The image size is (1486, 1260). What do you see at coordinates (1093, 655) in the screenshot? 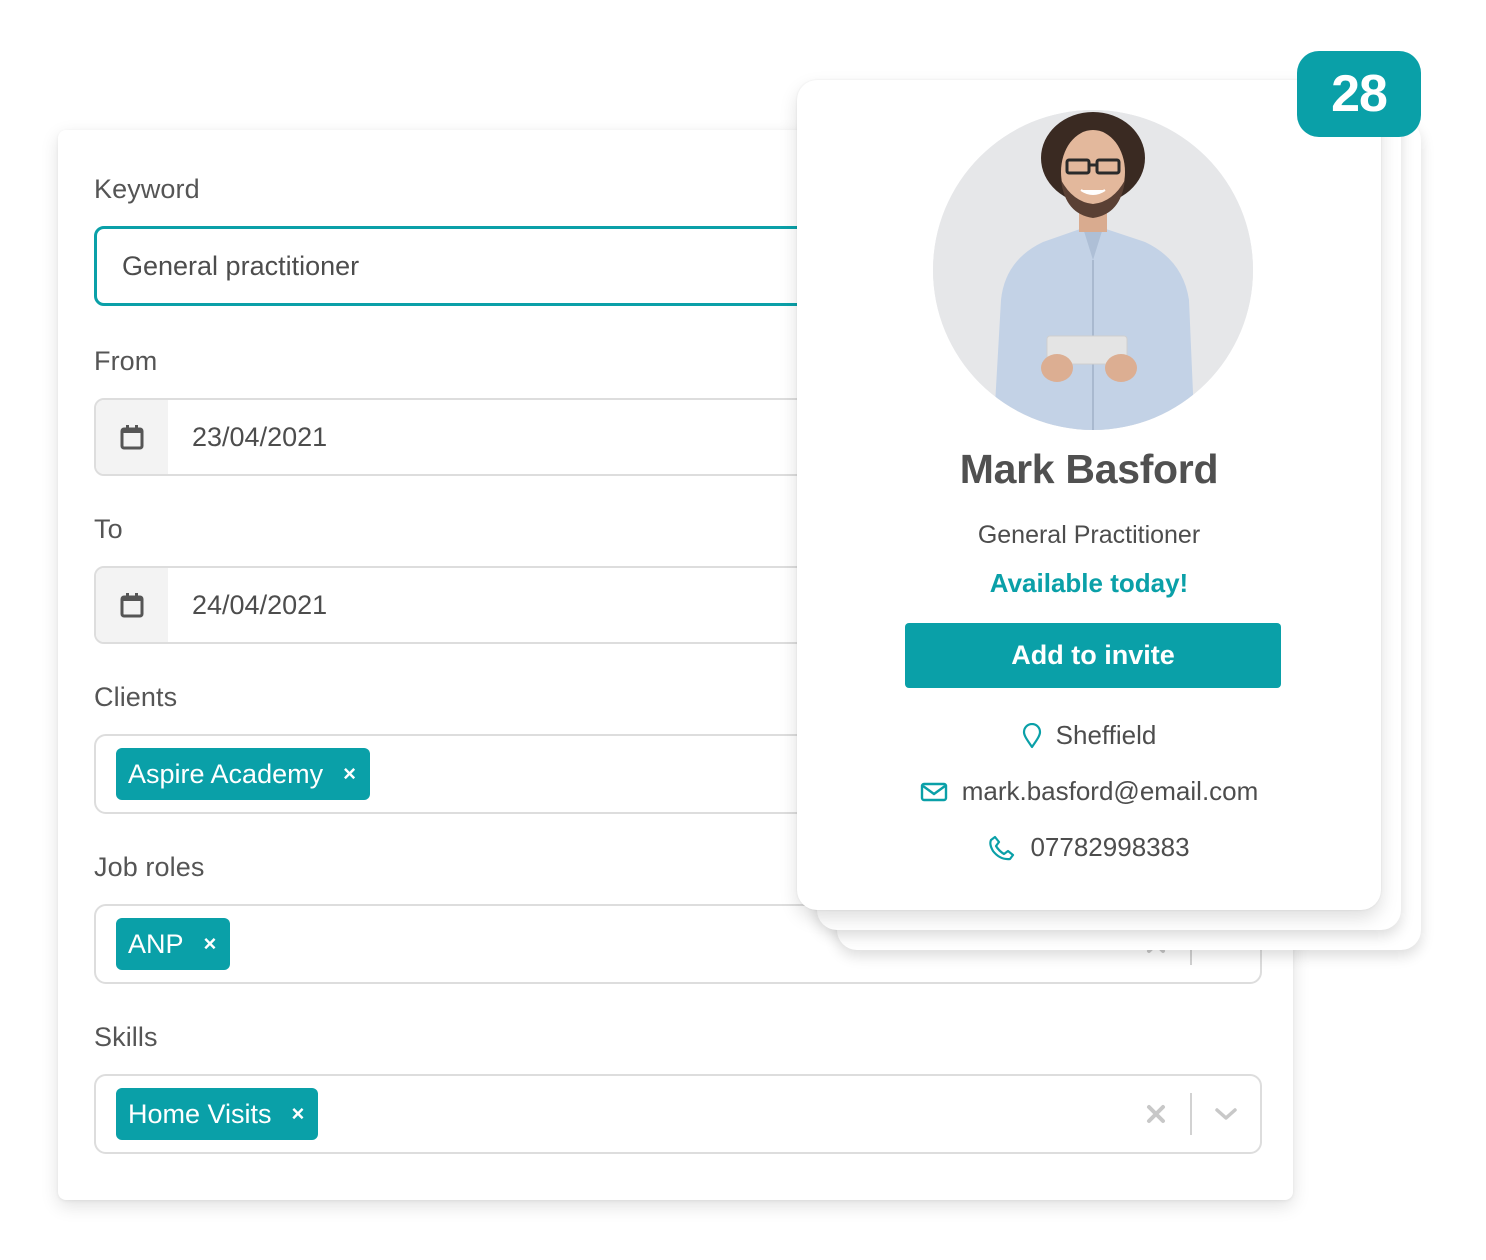
I see `add-to-invite-button: Add to invite` at bounding box center [1093, 655].